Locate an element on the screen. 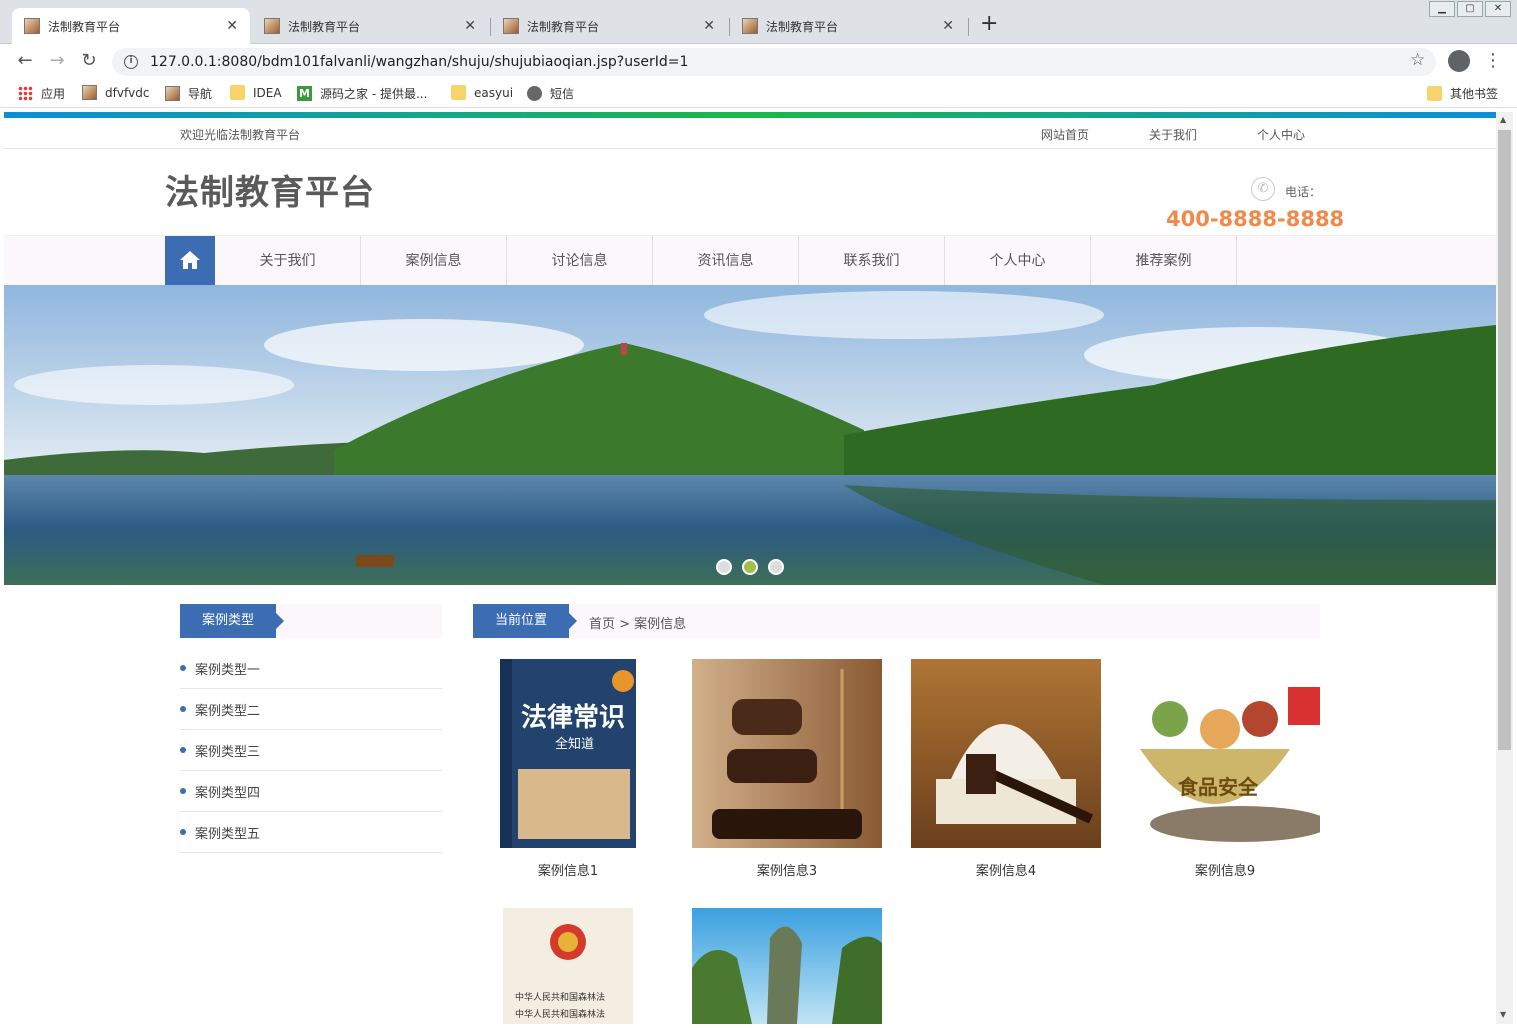 The image size is (1517, 1028). sidebar-item-label: 案例类型三 is located at coordinates (228, 752).